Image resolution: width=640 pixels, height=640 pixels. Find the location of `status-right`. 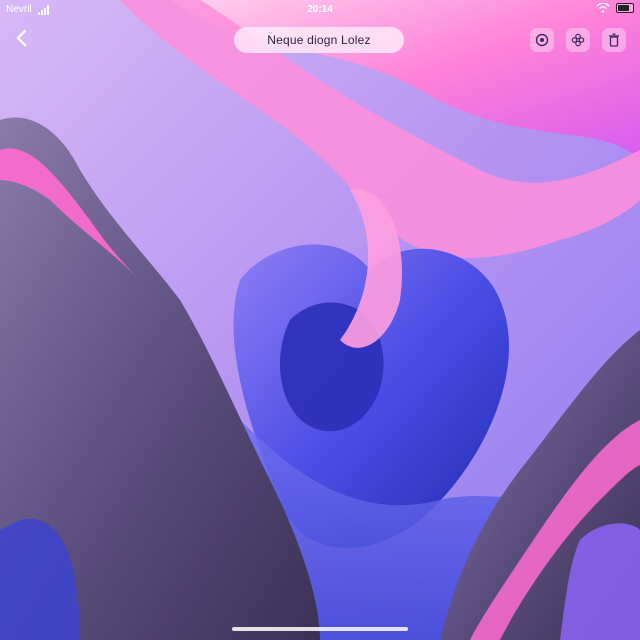

status-right is located at coordinates (615, 8).